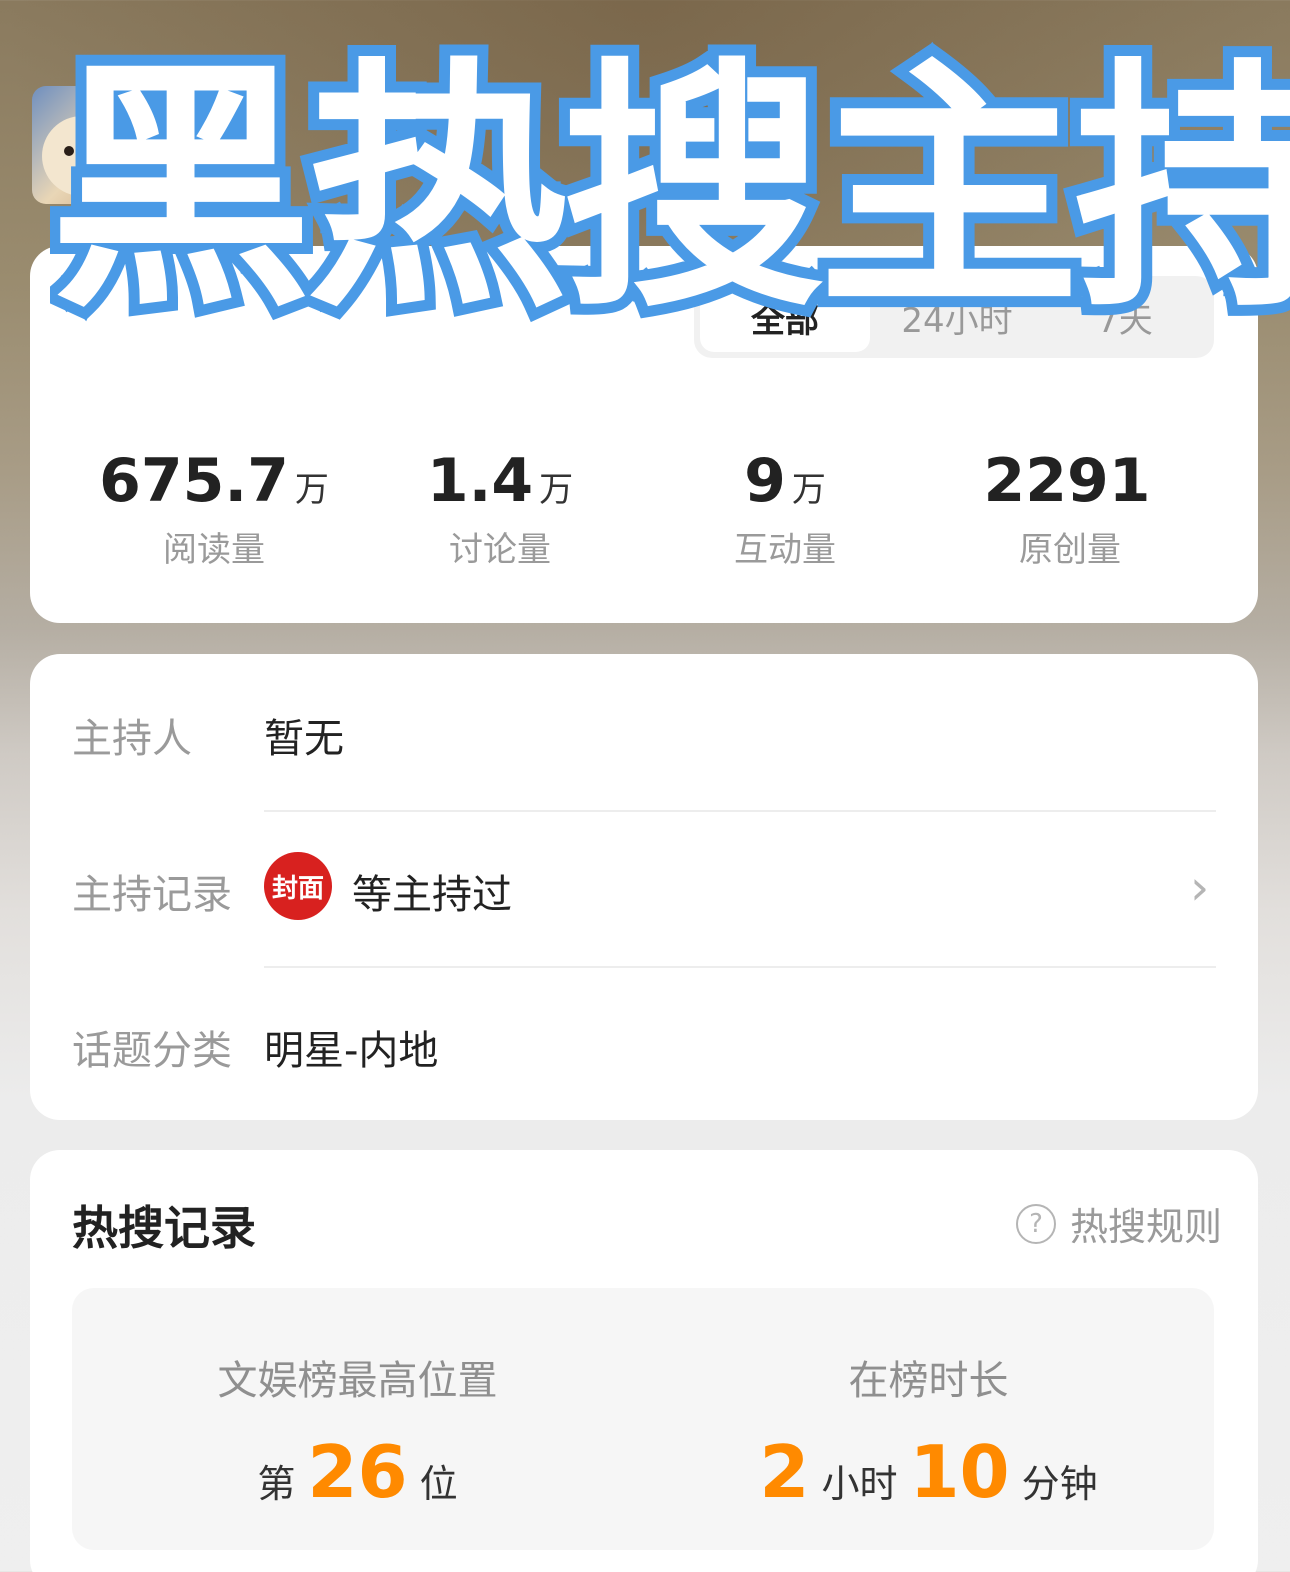  I want to click on duration-label: 在榜时长, so click(928, 1381).